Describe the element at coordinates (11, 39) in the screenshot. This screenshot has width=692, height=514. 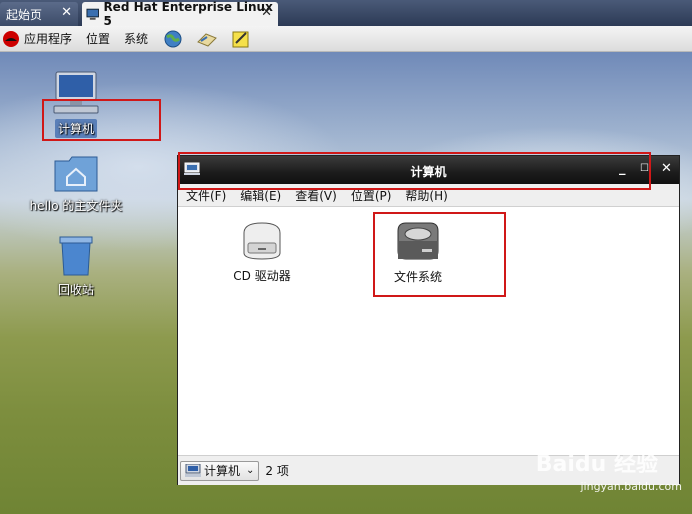
I see `redhat-logo-icon` at that location.